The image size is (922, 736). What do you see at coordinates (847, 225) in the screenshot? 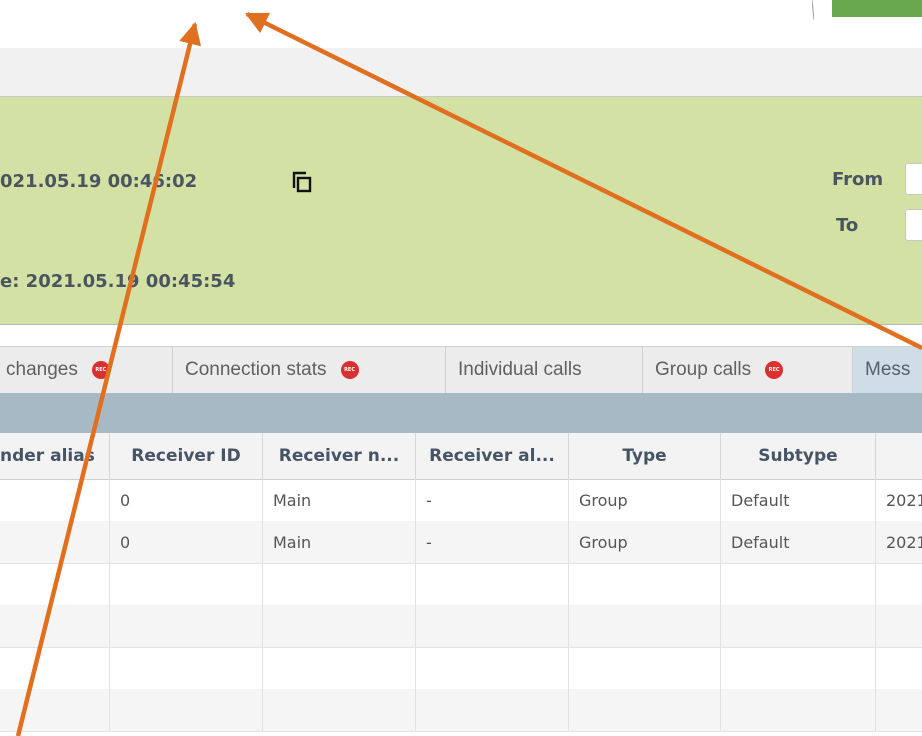
I see `to-label: To` at bounding box center [847, 225].